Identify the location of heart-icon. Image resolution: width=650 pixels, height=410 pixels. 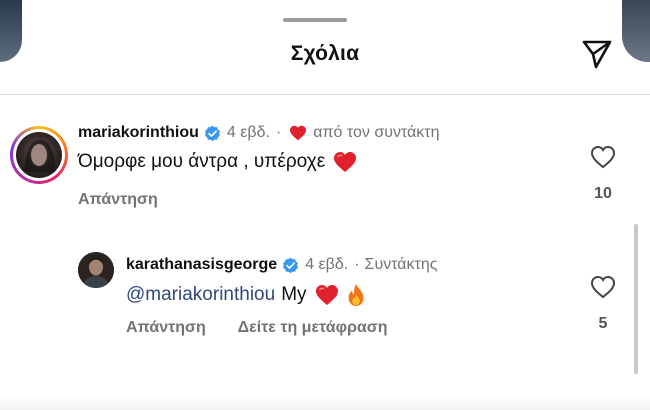
(298, 133).